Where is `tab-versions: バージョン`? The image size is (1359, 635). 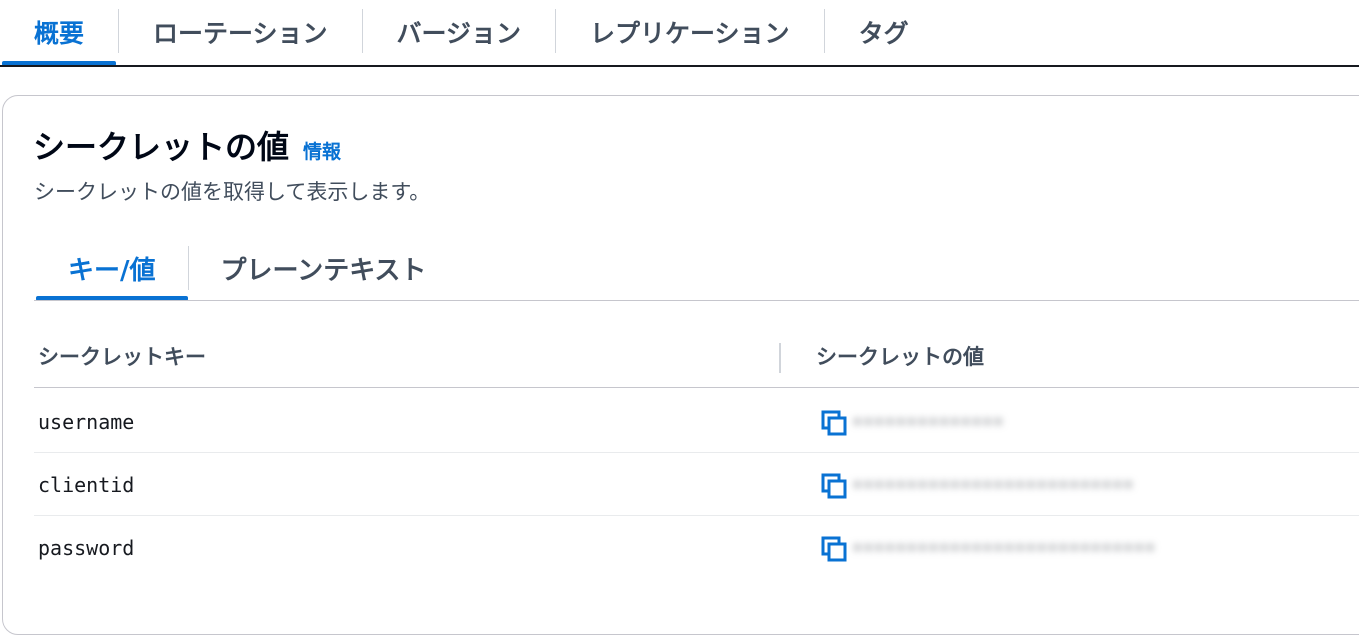 tab-versions: バージョン is located at coordinates (459, 32).